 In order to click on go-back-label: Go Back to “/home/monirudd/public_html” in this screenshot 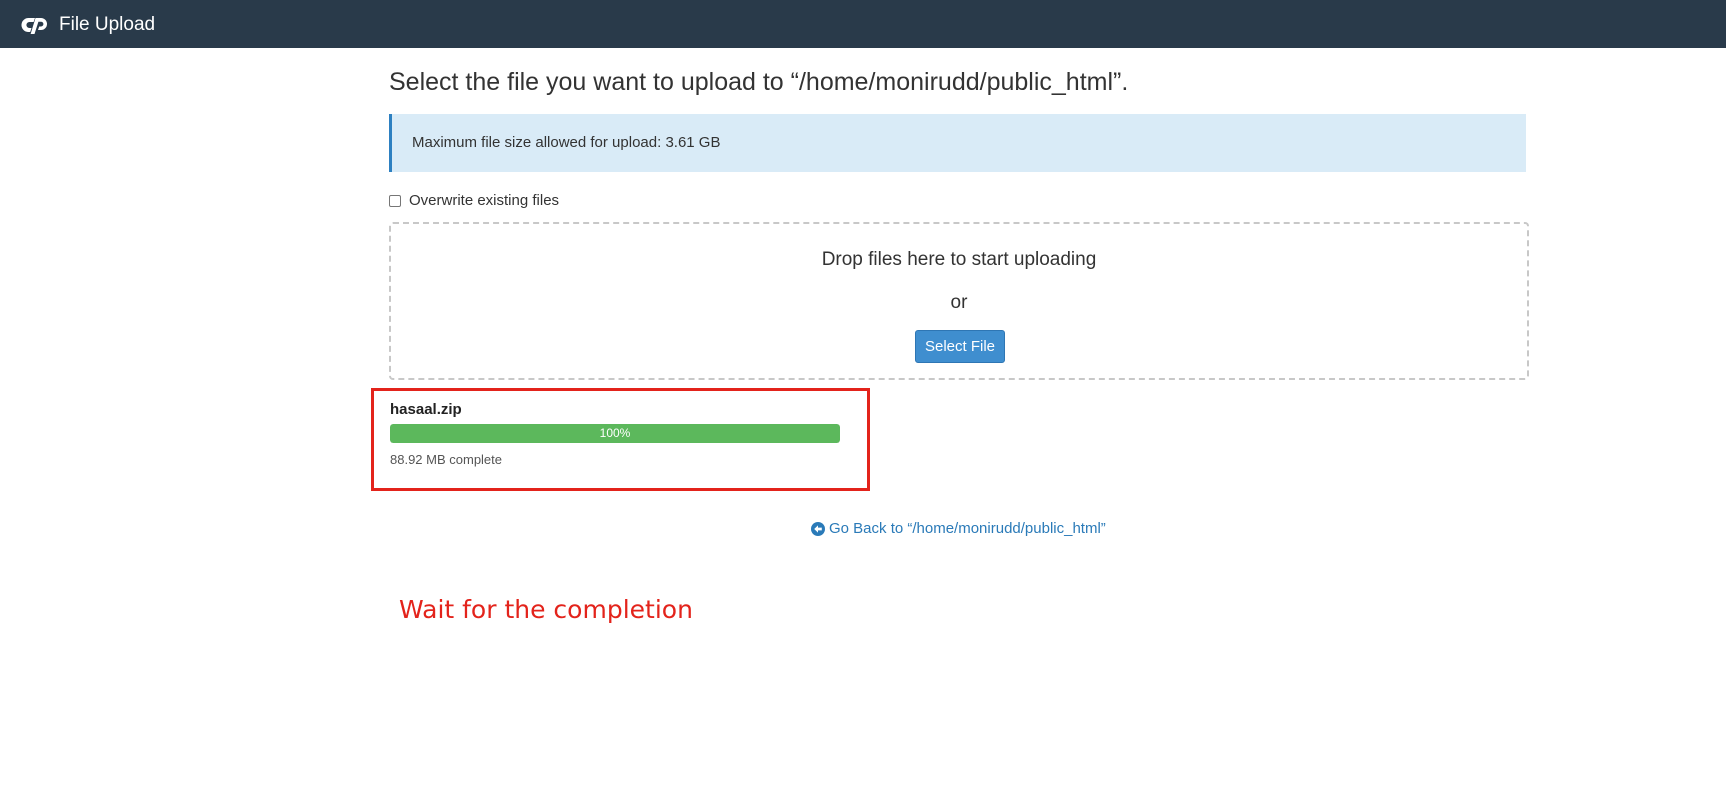, I will do `click(967, 529)`.